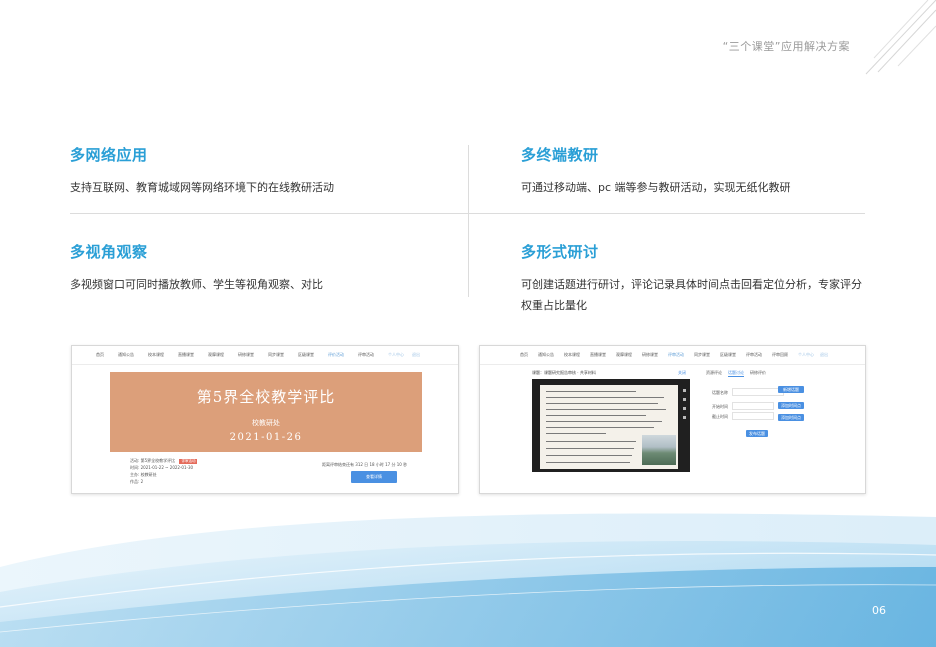 The image size is (936, 647). Describe the element at coordinates (560, 252) in the screenshot. I see `feature-title: 多形式研讨` at that location.